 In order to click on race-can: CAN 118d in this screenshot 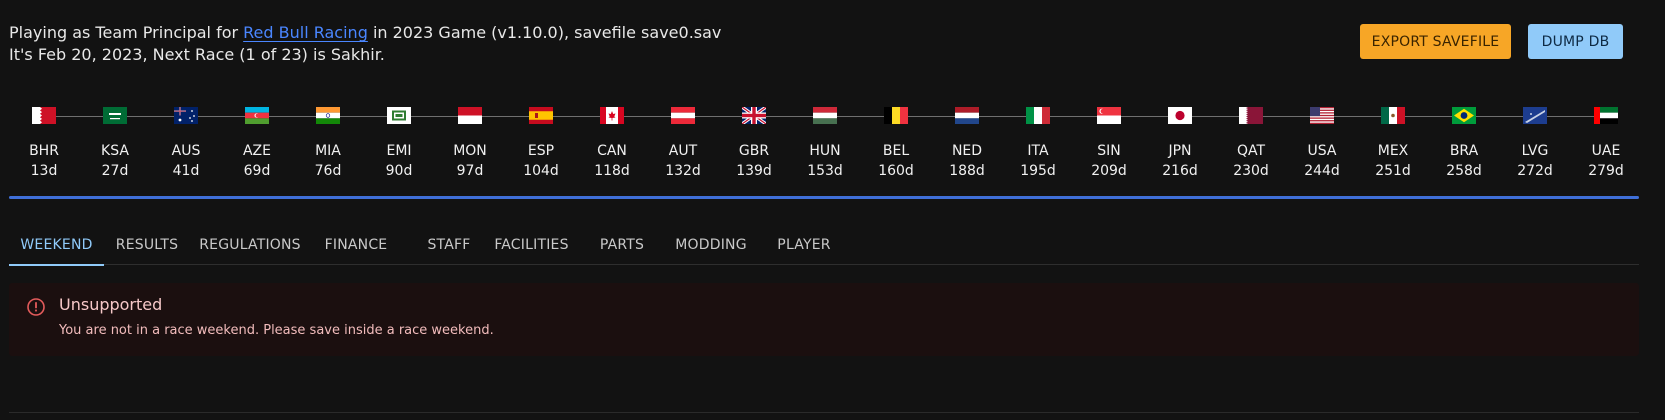, I will do `click(612, 138)`.